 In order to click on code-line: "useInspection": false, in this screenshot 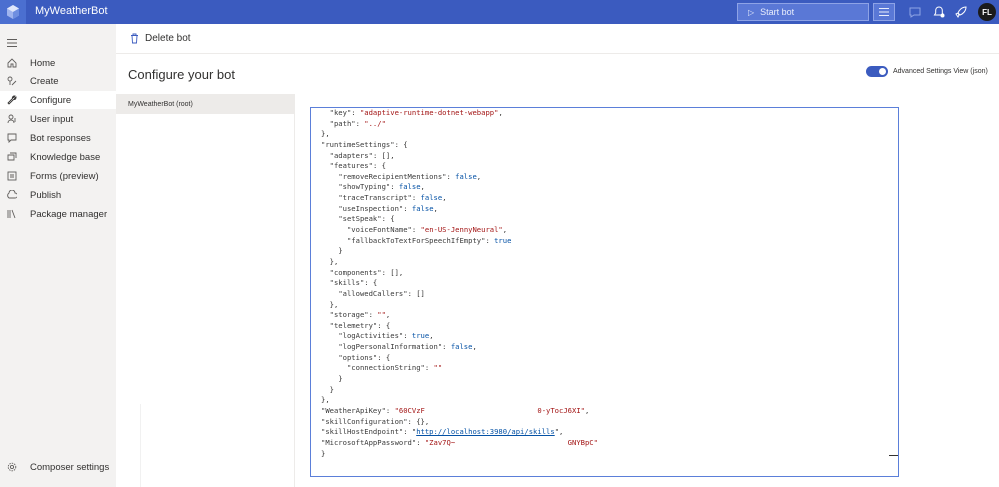, I will do `click(388, 208)`.